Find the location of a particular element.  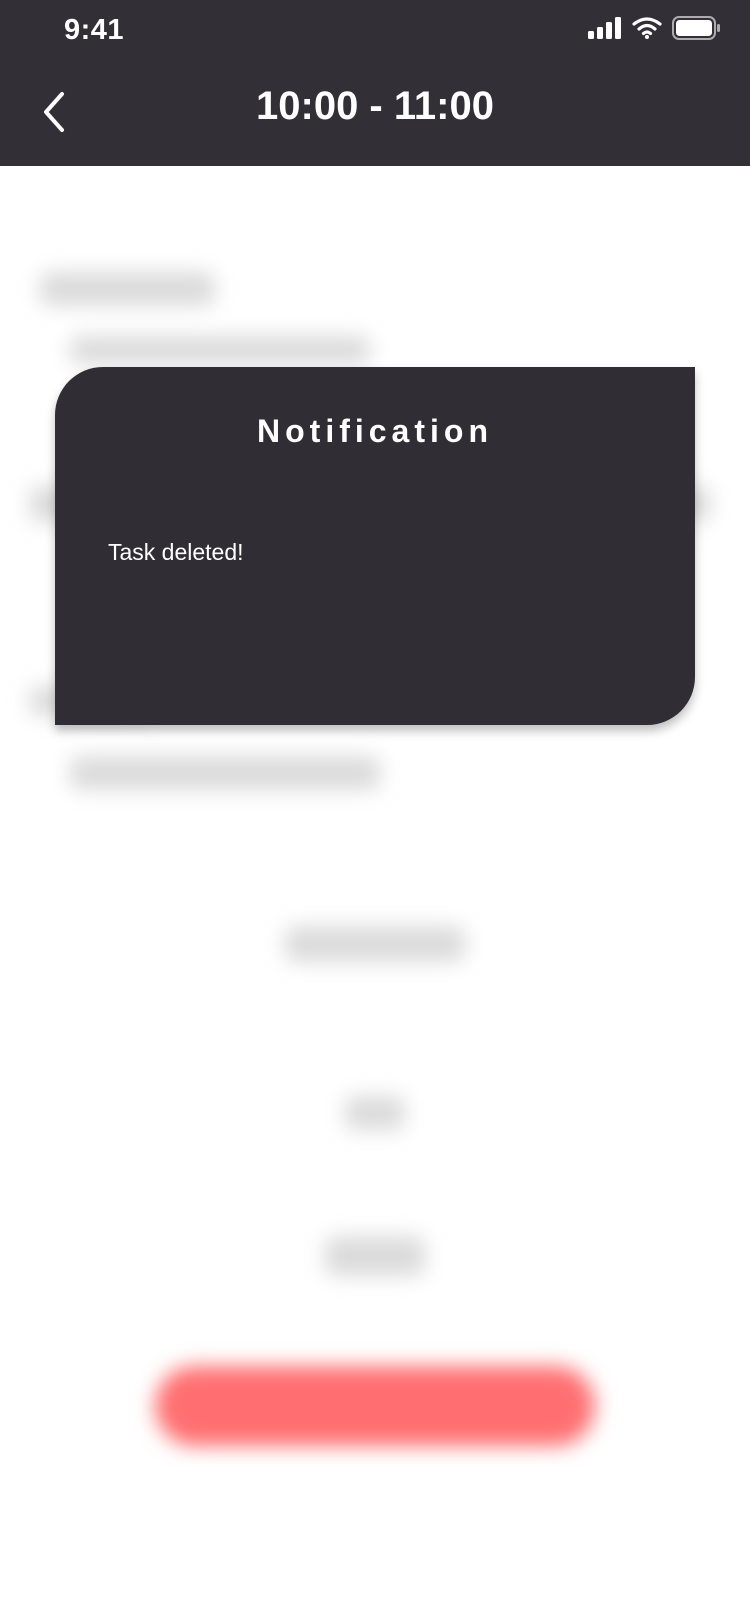

wifi-icon is located at coordinates (647, 30).